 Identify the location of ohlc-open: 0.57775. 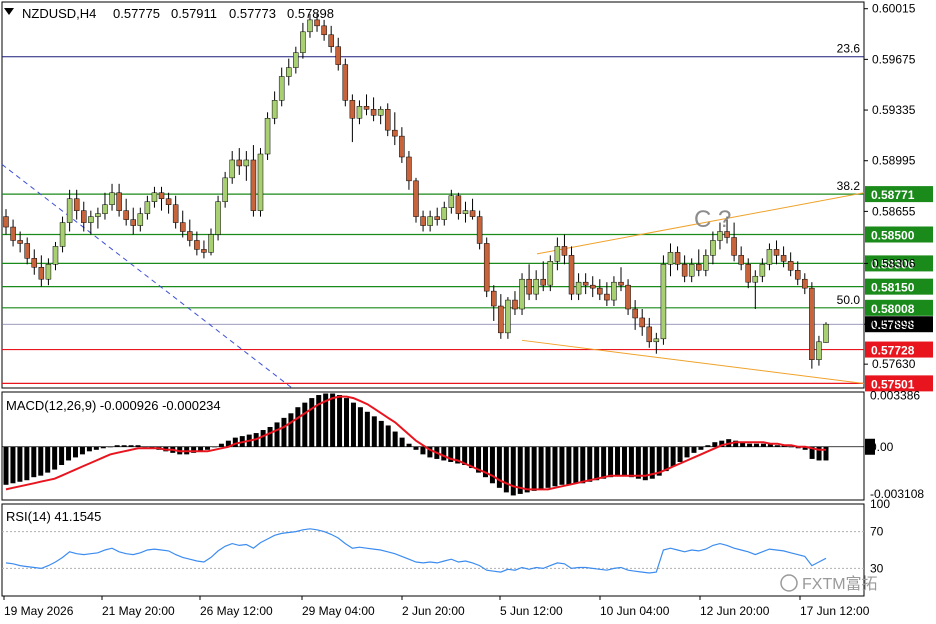
(136, 13).